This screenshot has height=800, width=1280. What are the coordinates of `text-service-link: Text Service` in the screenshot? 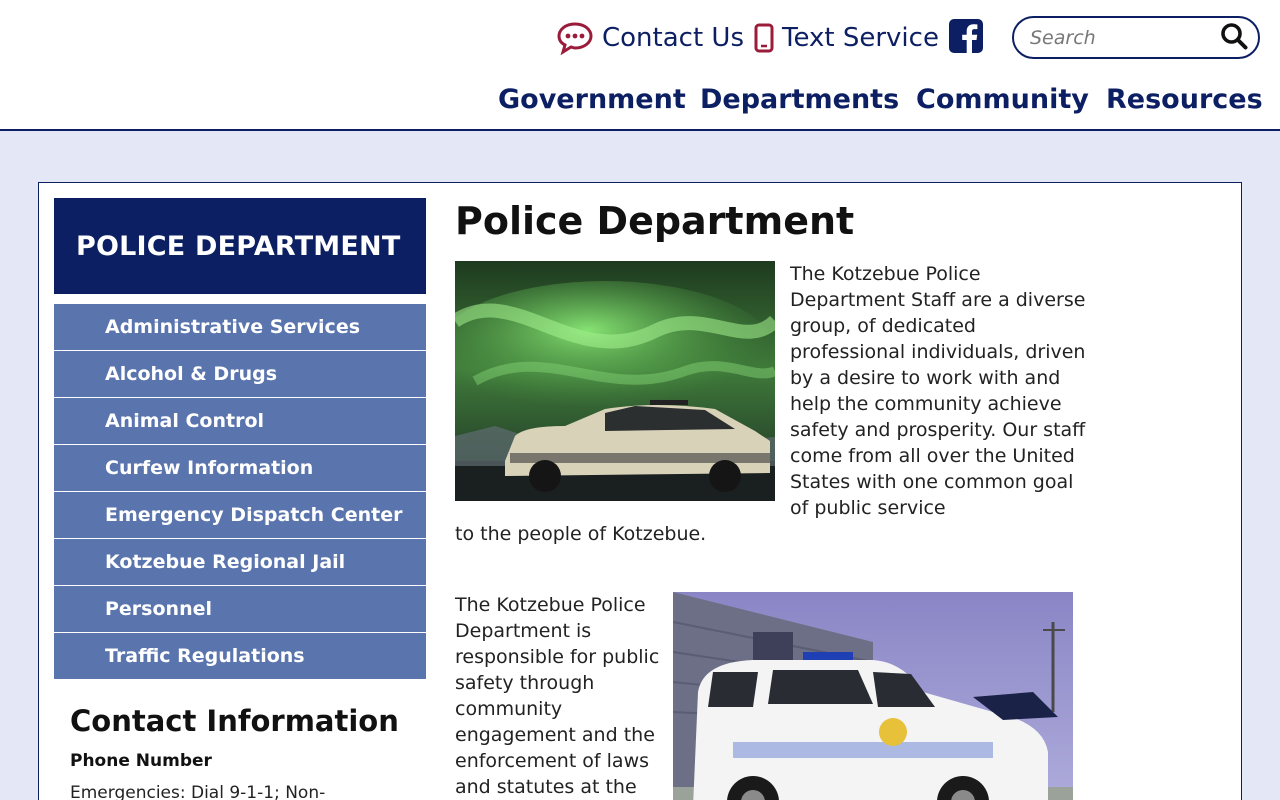 It's located at (846, 38).